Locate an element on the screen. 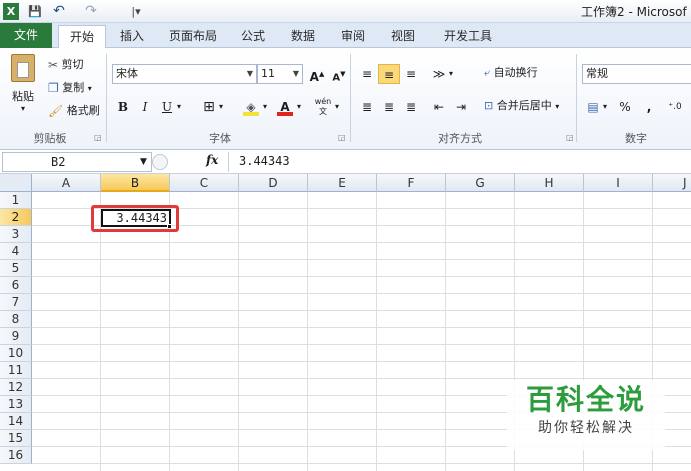 The height and width of the screenshot is (471, 691). tab-formulas: 公式 is located at coordinates (253, 36).